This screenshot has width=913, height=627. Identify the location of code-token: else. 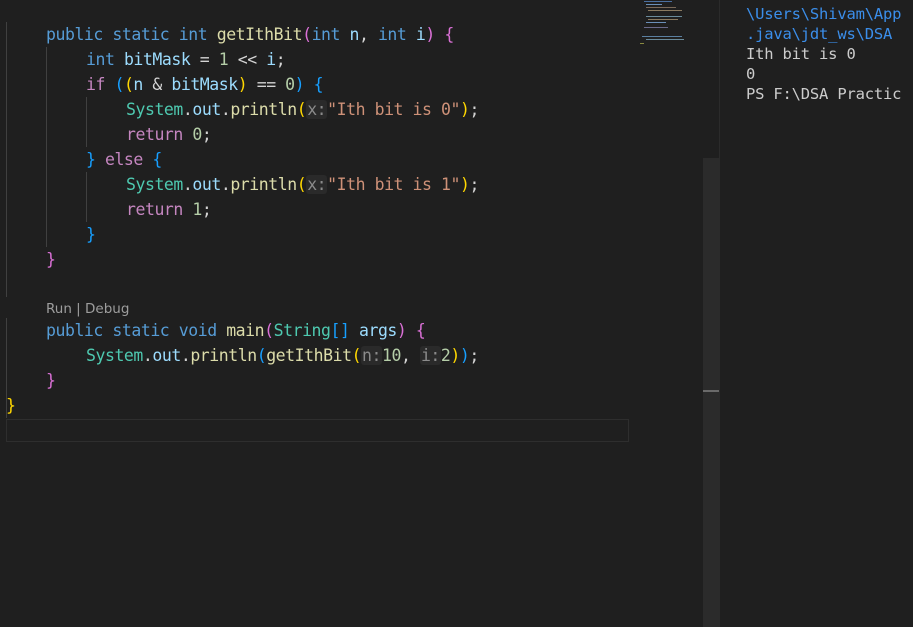
(123, 159).